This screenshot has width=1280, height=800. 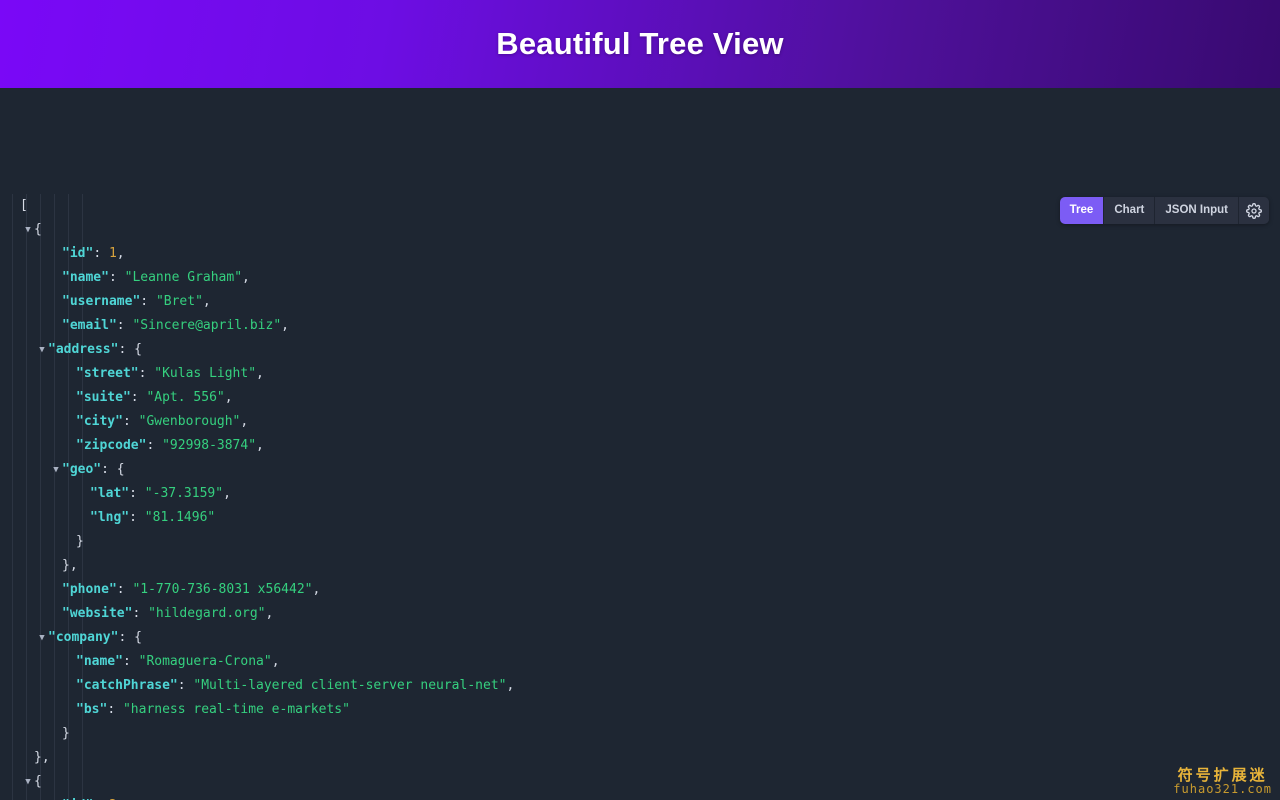 What do you see at coordinates (257, 422) in the screenshot?
I see `json-line: "city": "Gwenborough",` at bounding box center [257, 422].